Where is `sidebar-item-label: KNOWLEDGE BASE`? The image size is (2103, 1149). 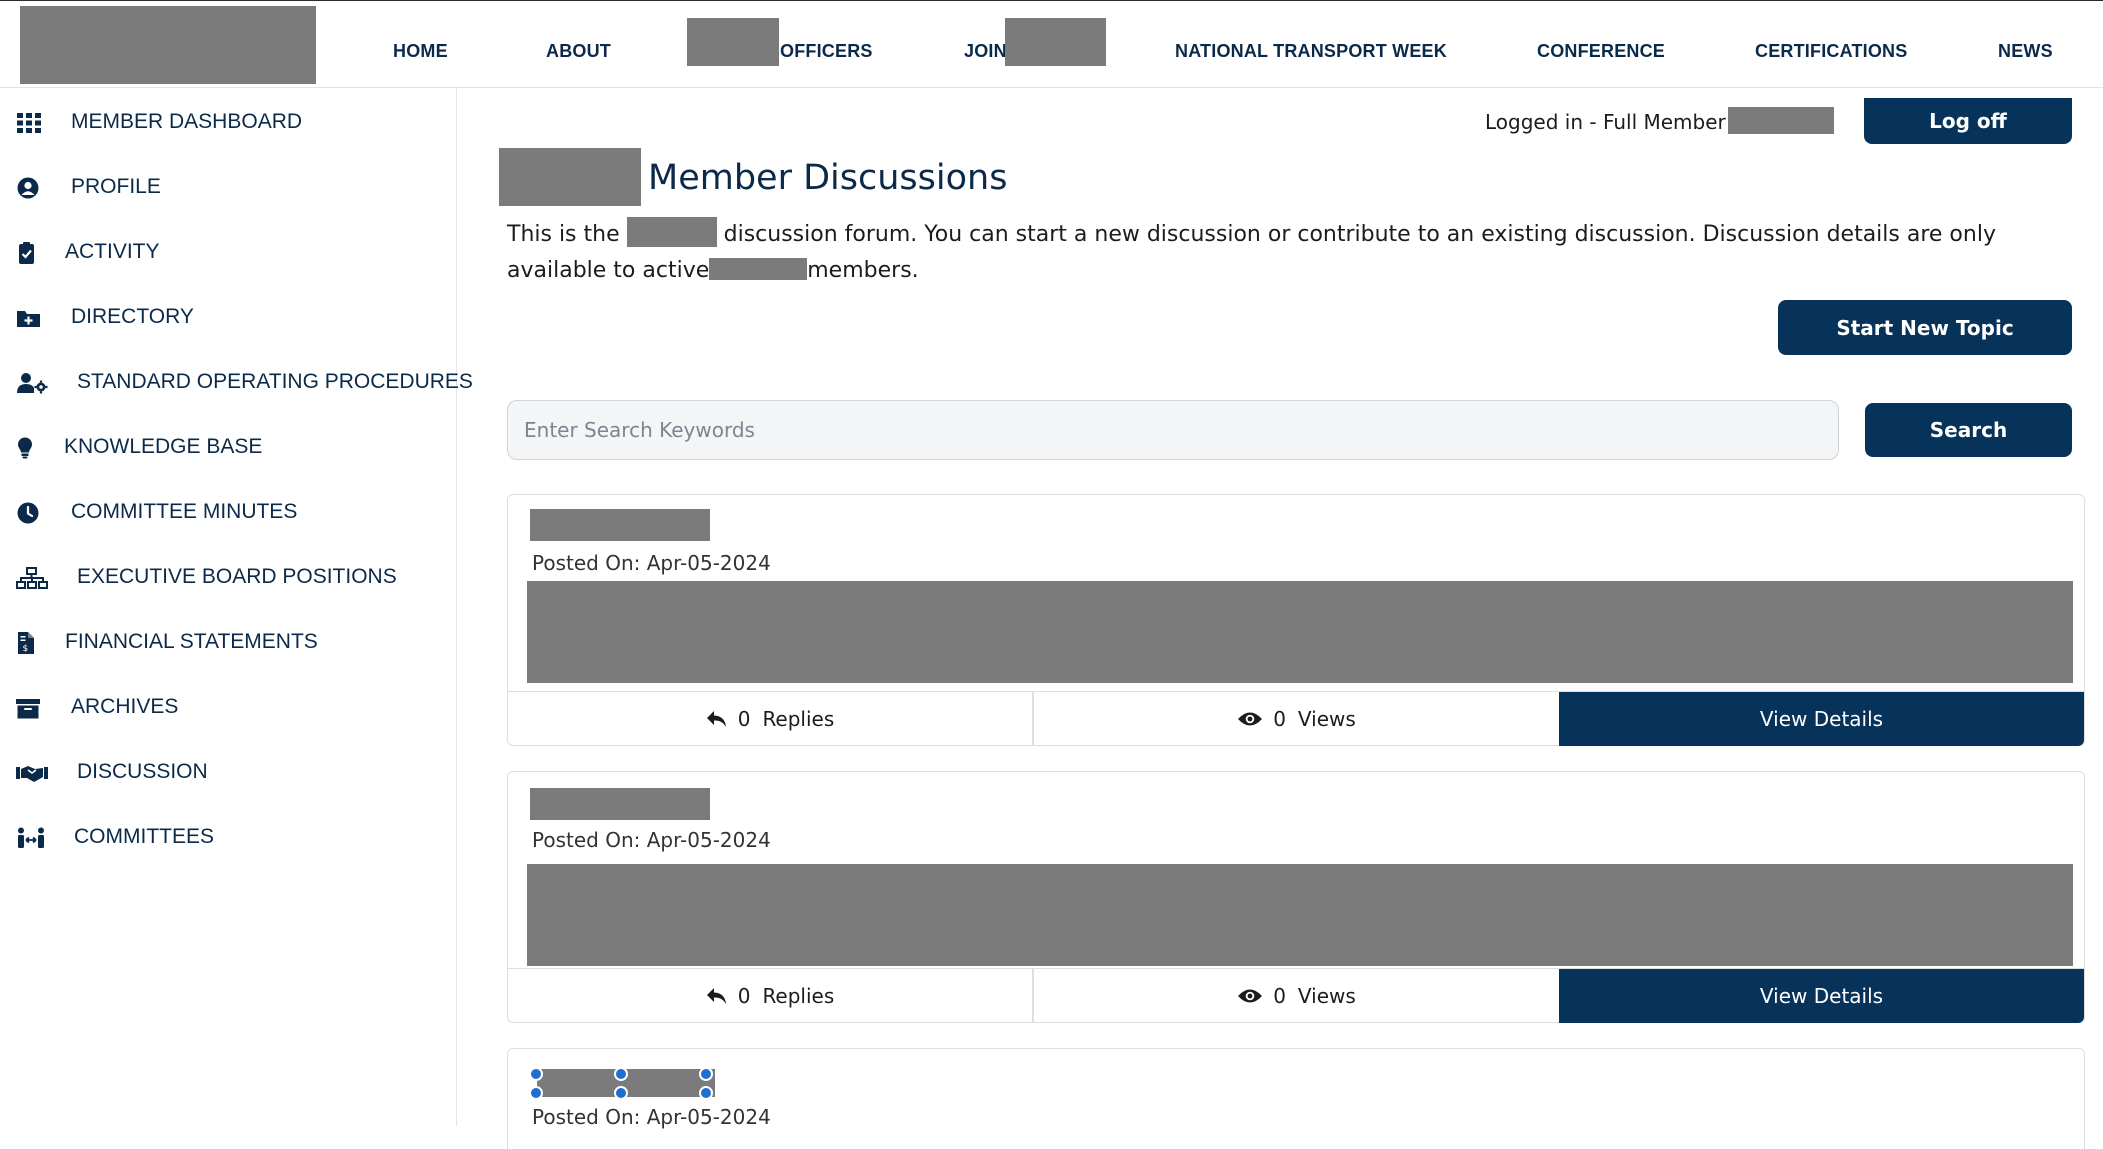
sidebar-item-label: KNOWLEDGE BASE is located at coordinates (163, 446).